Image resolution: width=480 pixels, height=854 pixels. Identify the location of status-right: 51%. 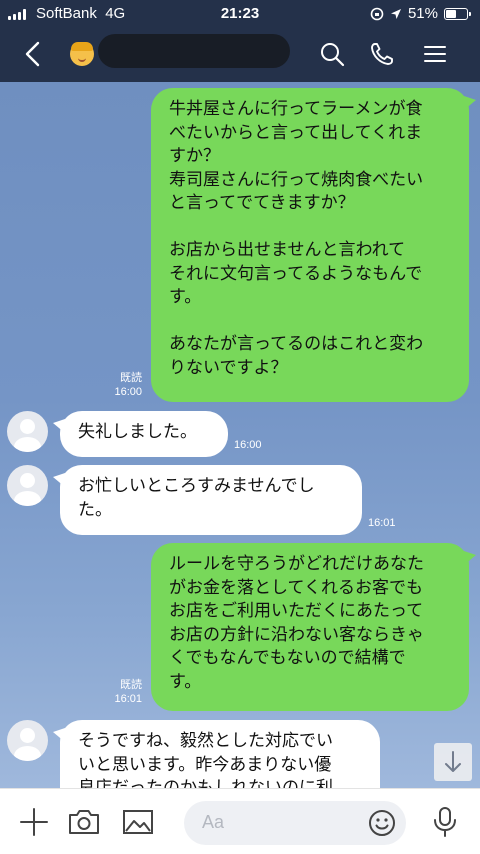
(420, 13).